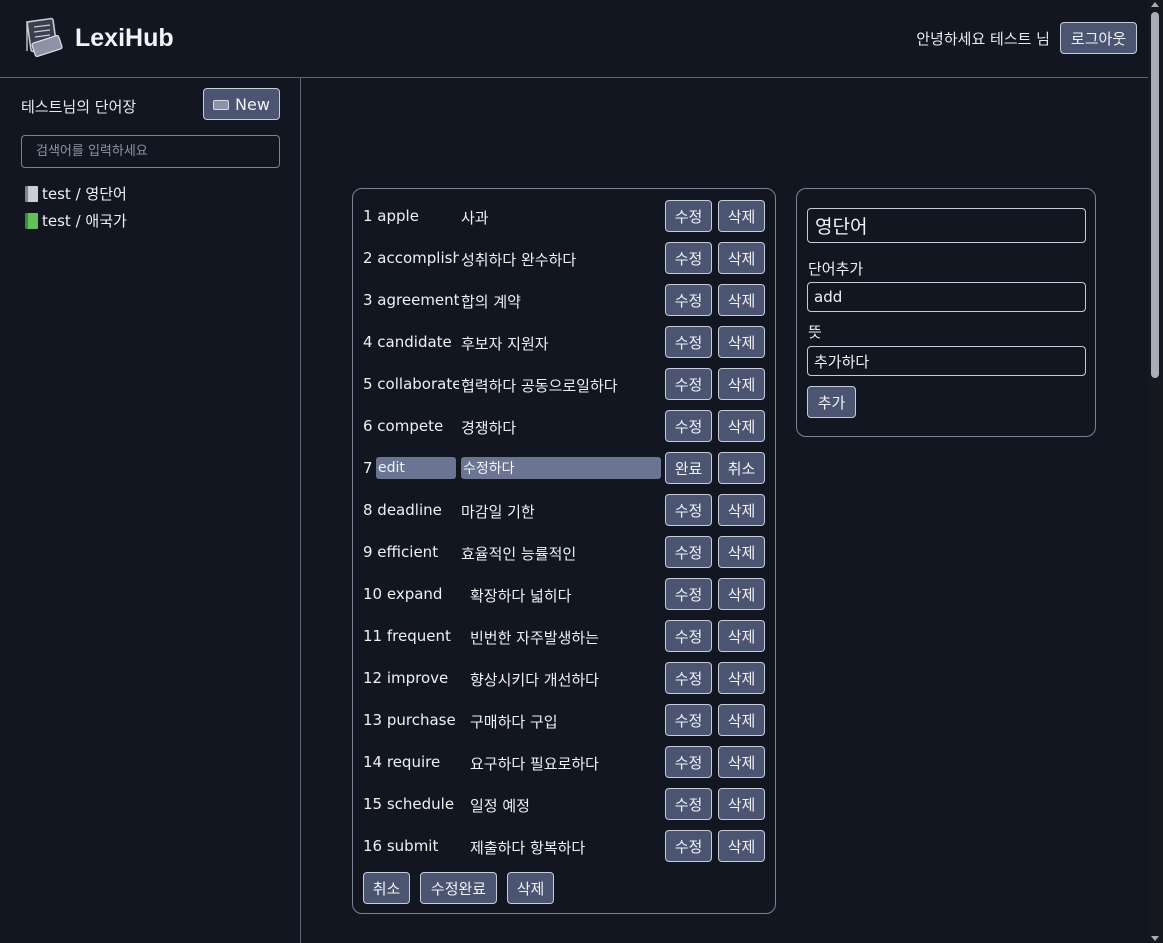 This screenshot has height=943, width=1163. Describe the element at coordinates (252, 104) in the screenshot. I see `new-button-label: New` at that location.